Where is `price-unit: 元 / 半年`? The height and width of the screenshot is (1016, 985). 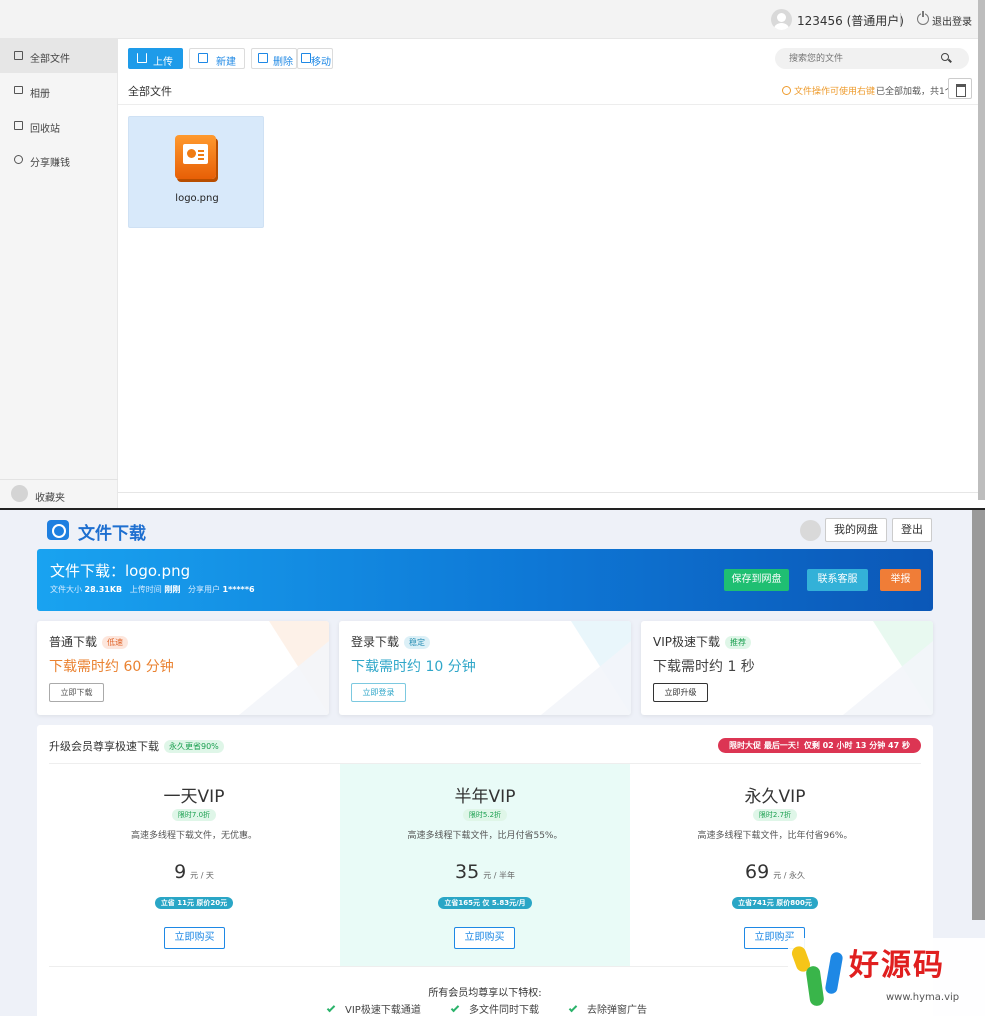 price-unit: 元 / 半年 is located at coordinates (499, 875).